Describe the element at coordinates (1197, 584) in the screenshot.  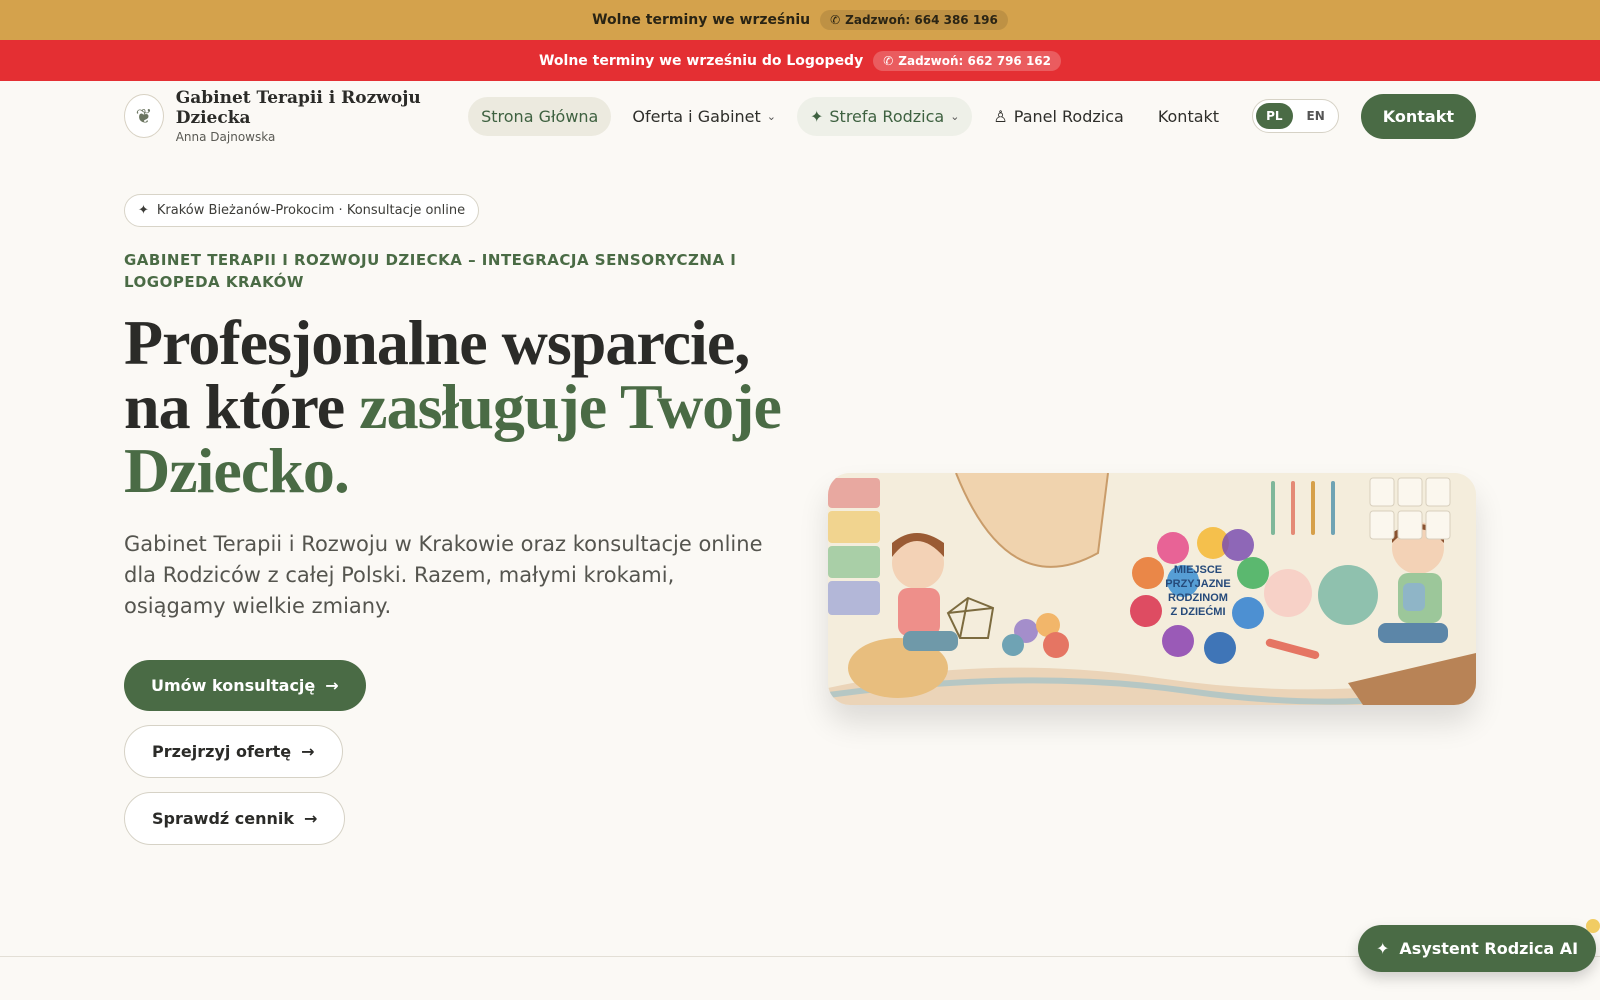
I see `illustration-line-2: PRZYJAZNE` at that location.